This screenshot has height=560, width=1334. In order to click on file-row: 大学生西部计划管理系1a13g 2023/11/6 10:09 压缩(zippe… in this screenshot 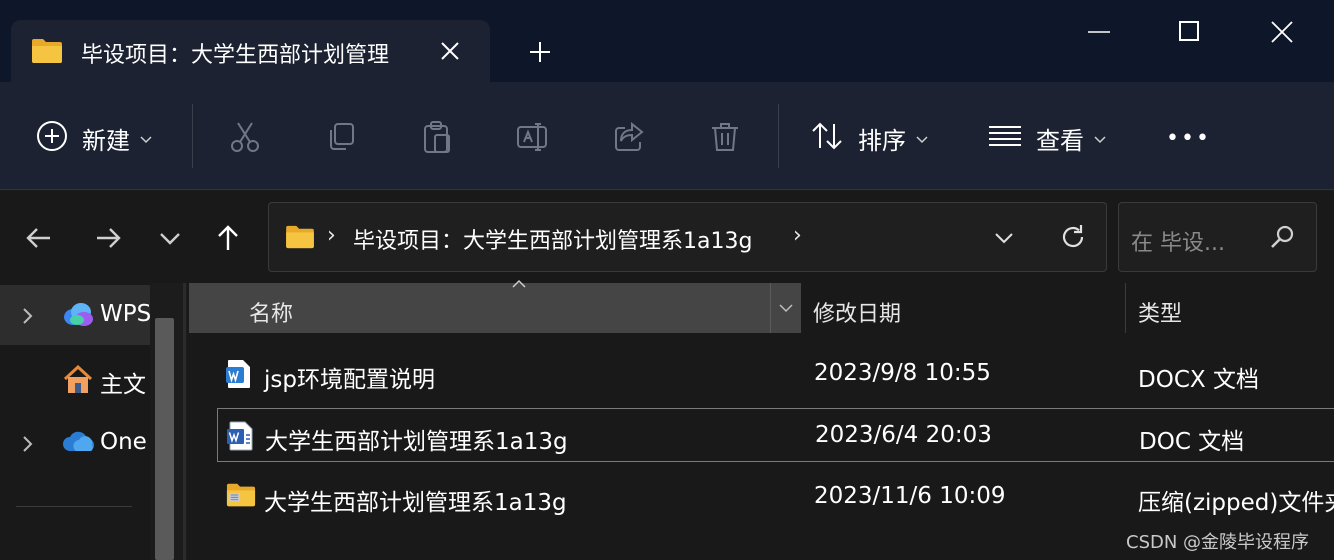, I will do `click(775, 497)`.